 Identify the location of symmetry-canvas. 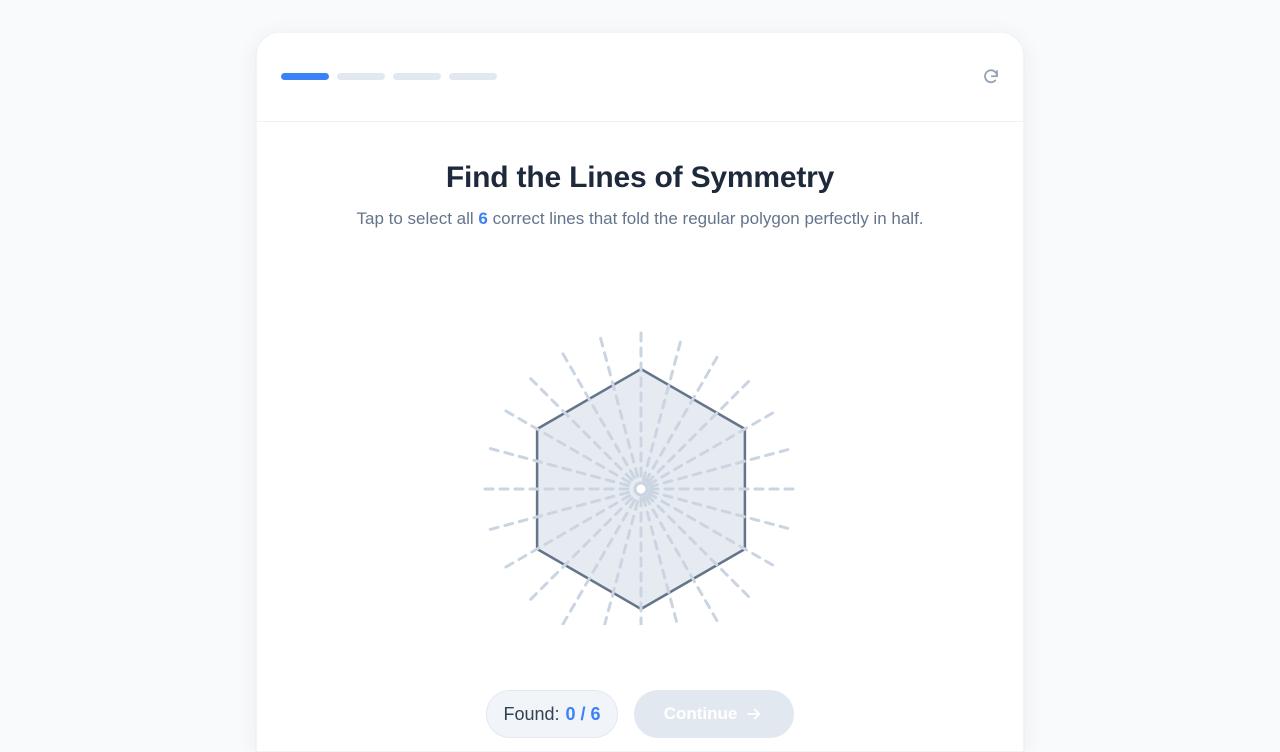
(641, 489).